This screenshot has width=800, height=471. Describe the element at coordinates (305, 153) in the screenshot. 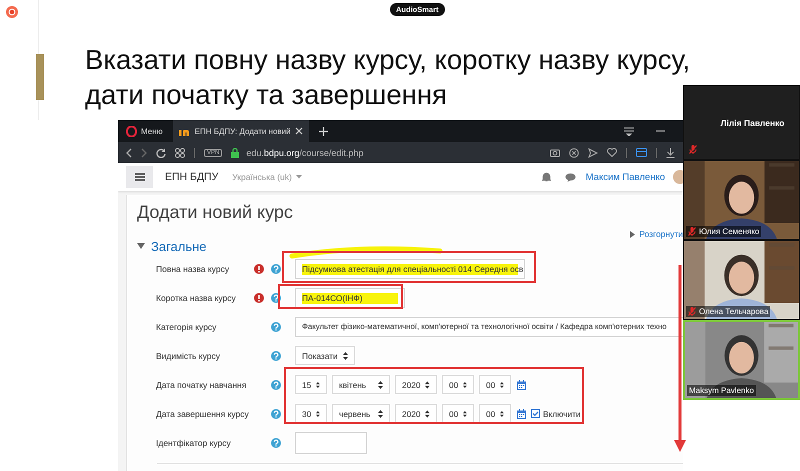

I see `address-field: edu.bdpu.org/course/edit.php` at that location.